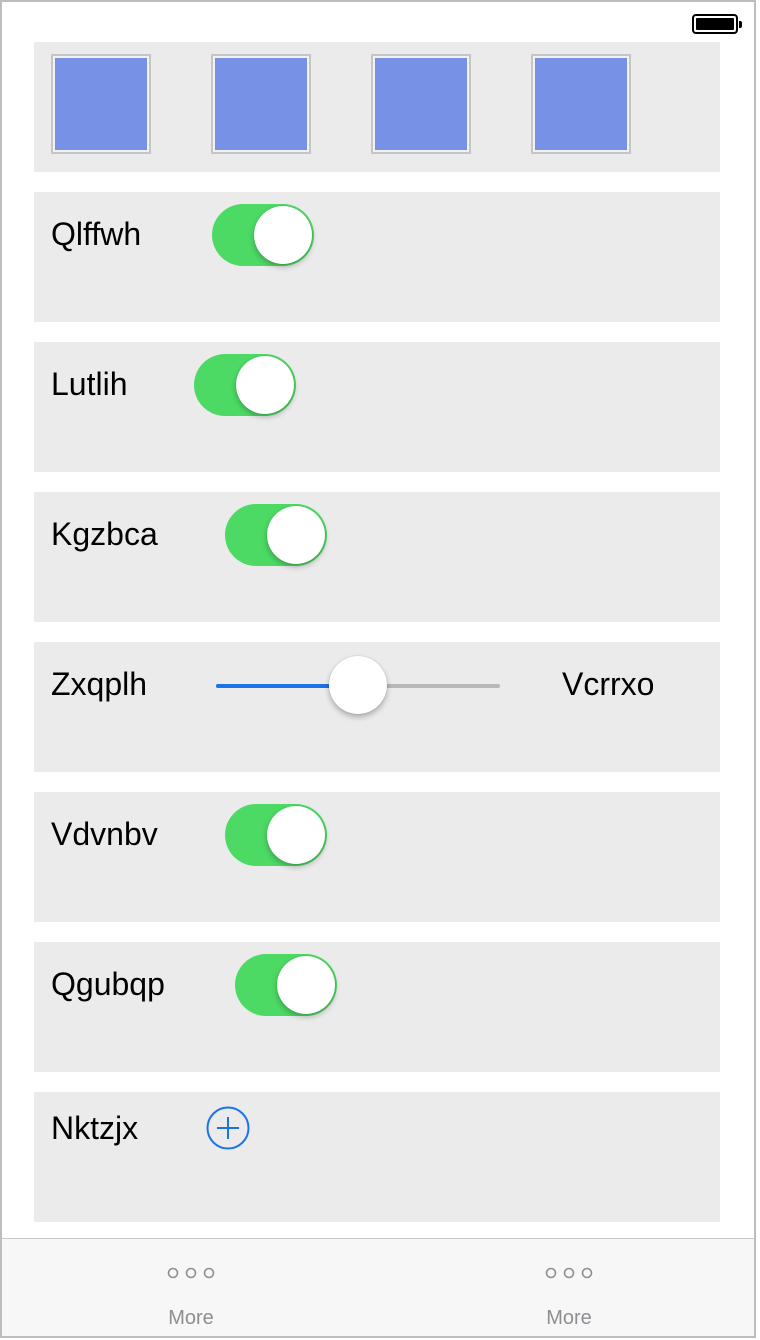 The width and height of the screenshot is (760, 1340). I want to click on tab-bar: More More, so click(378, 1287).